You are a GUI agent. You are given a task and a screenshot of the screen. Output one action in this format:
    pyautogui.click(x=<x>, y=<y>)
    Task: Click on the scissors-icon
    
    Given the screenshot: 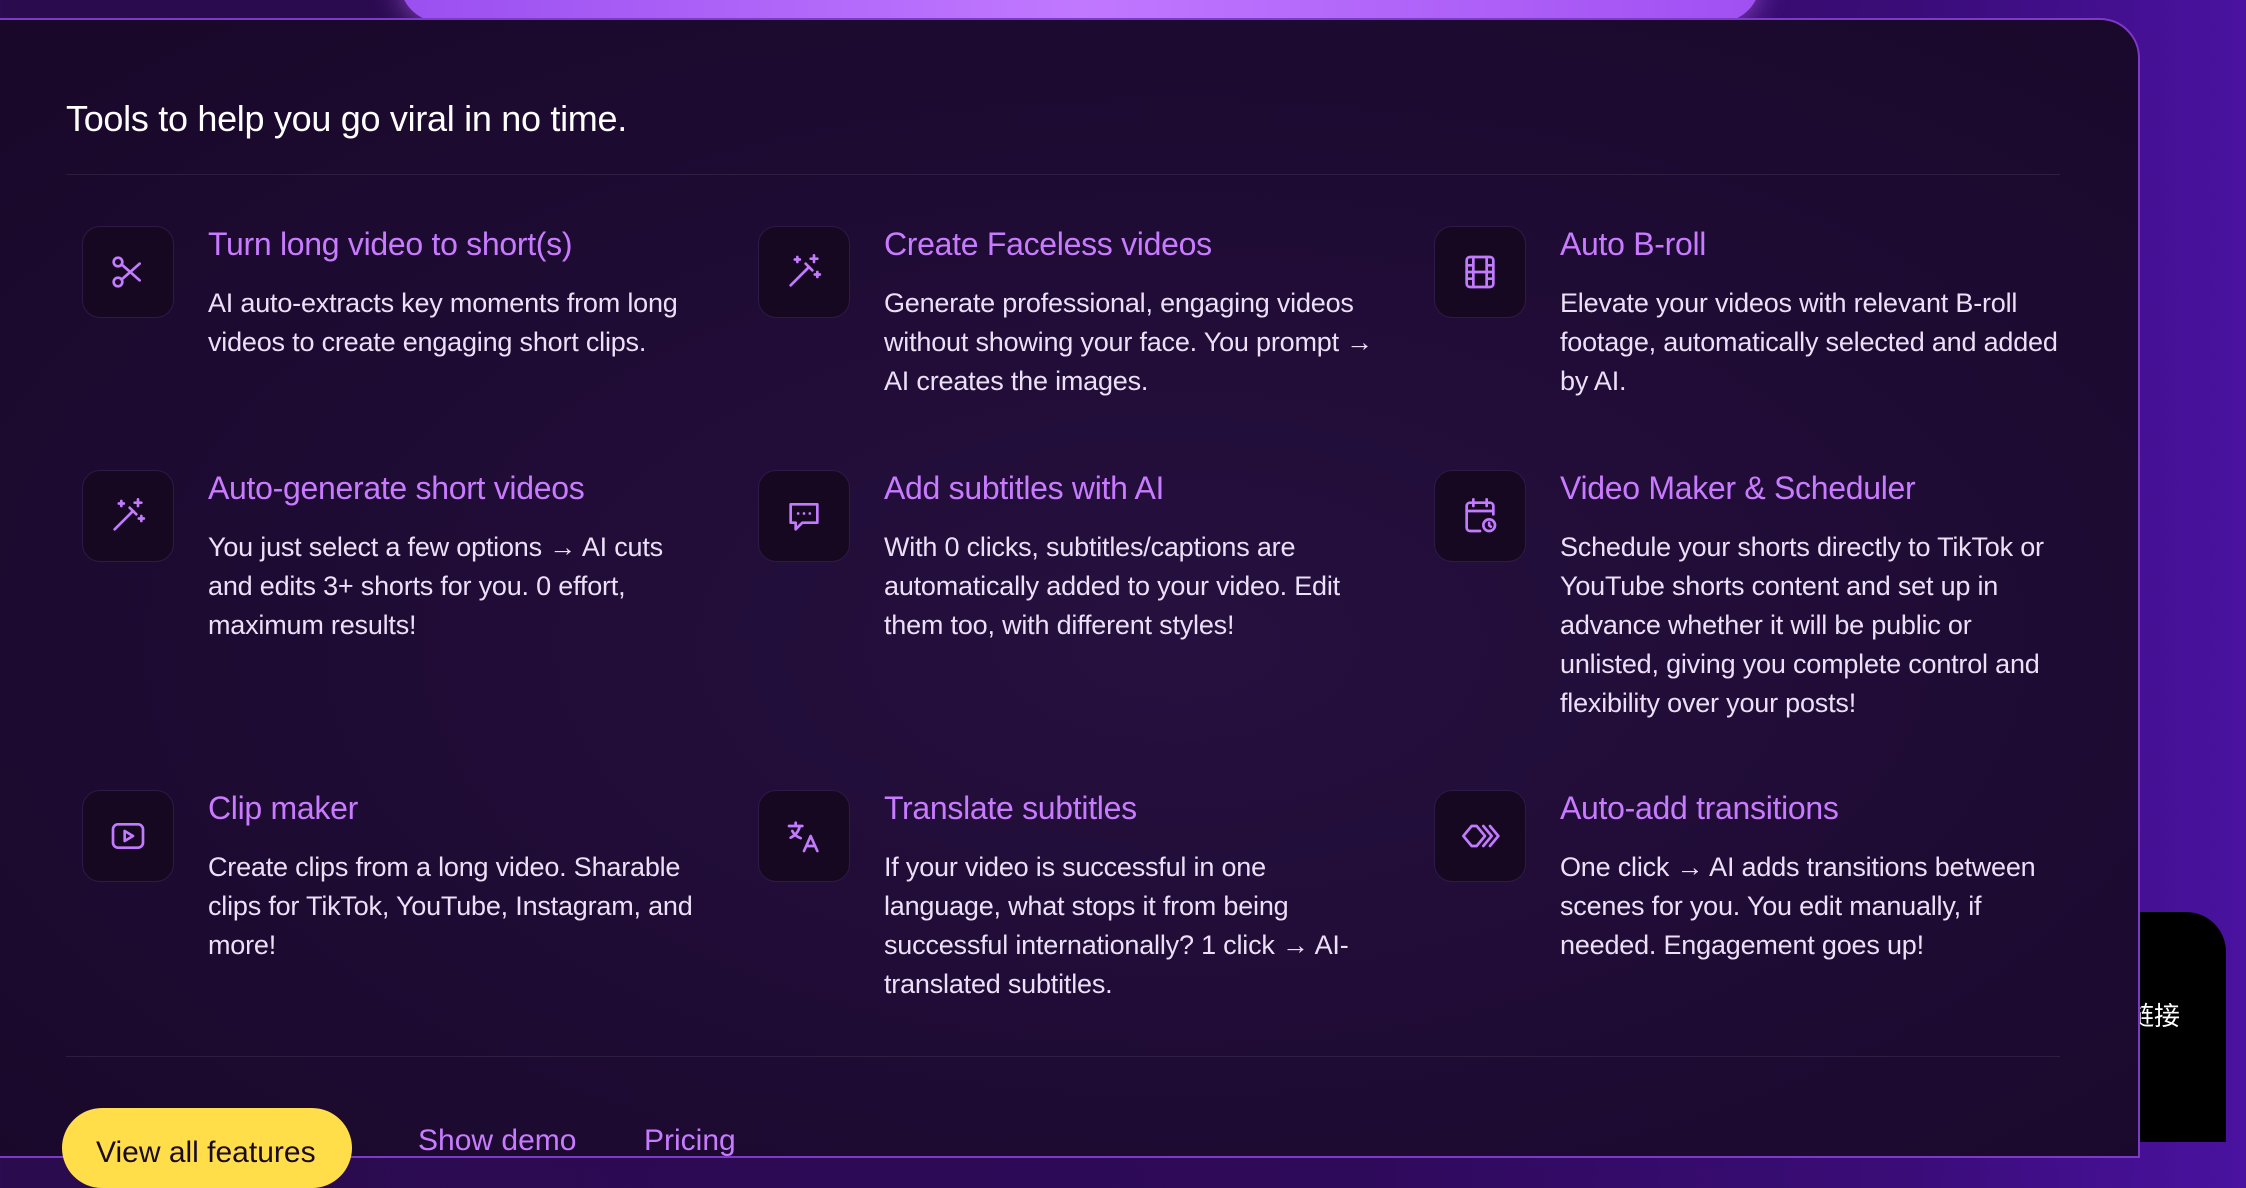 What is the action you would take?
    pyautogui.click(x=128, y=272)
    